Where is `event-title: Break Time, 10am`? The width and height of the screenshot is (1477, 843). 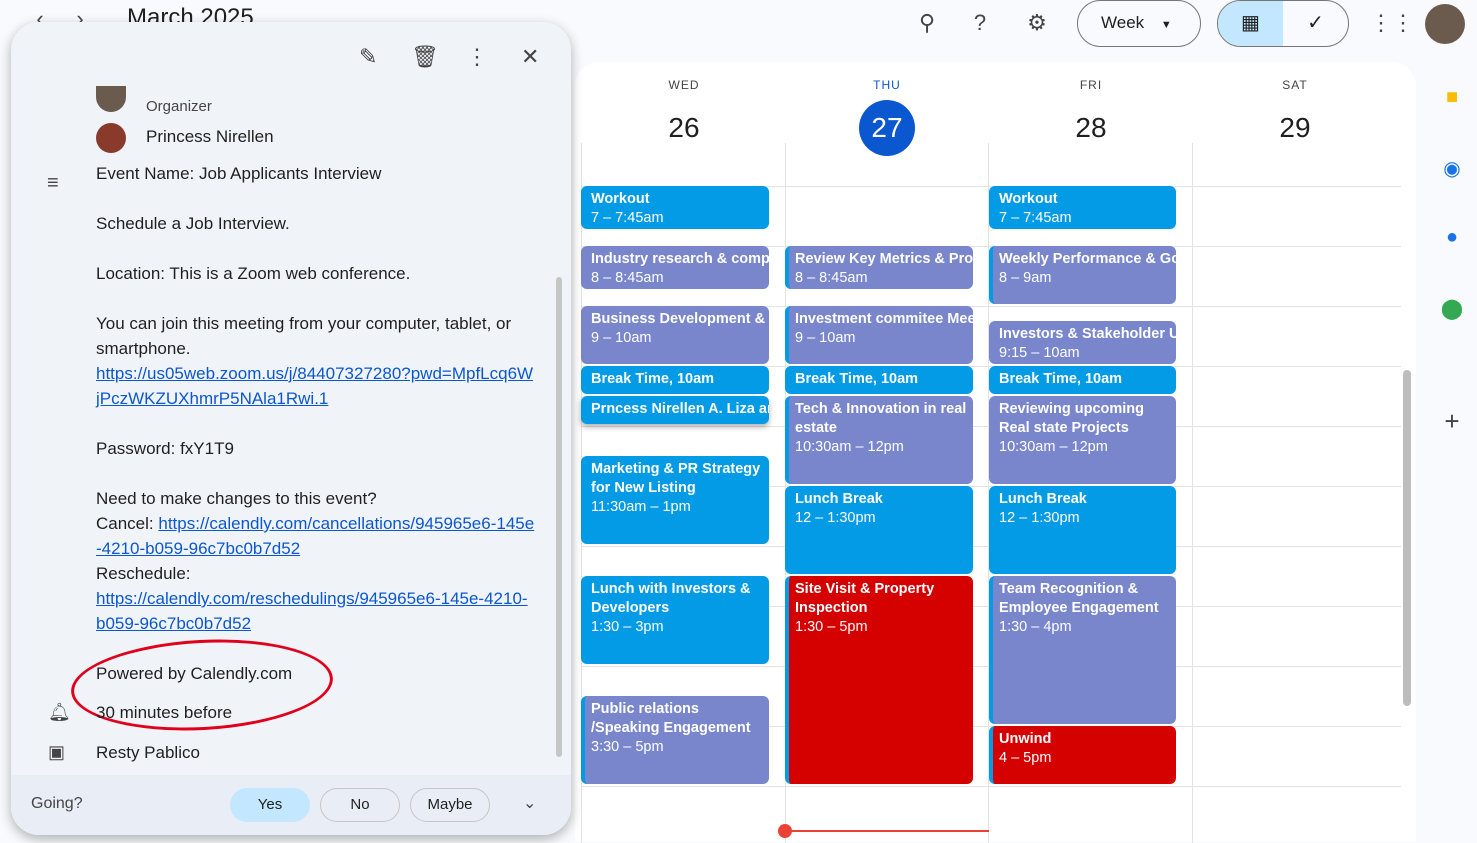 event-title: Break Time, 10am is located at coordinates (857, 379).